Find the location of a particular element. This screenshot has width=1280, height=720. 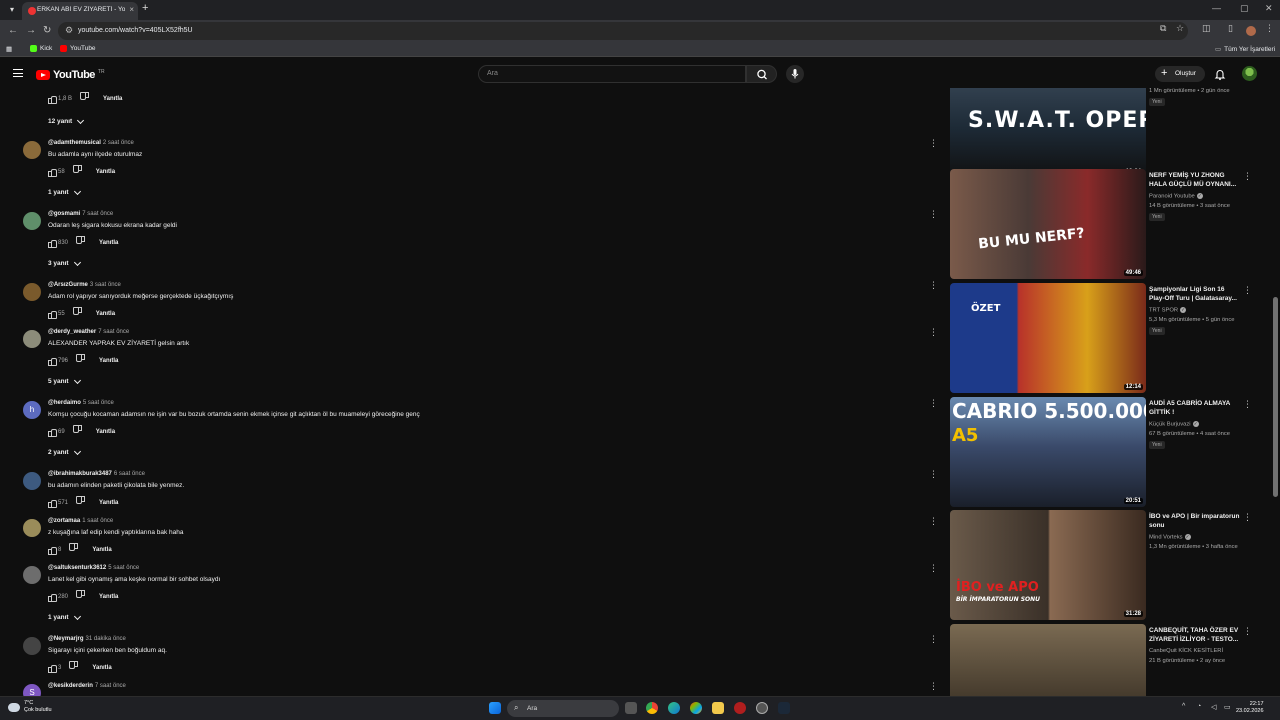

back-icon: ← is located at coordinates (13, 30).